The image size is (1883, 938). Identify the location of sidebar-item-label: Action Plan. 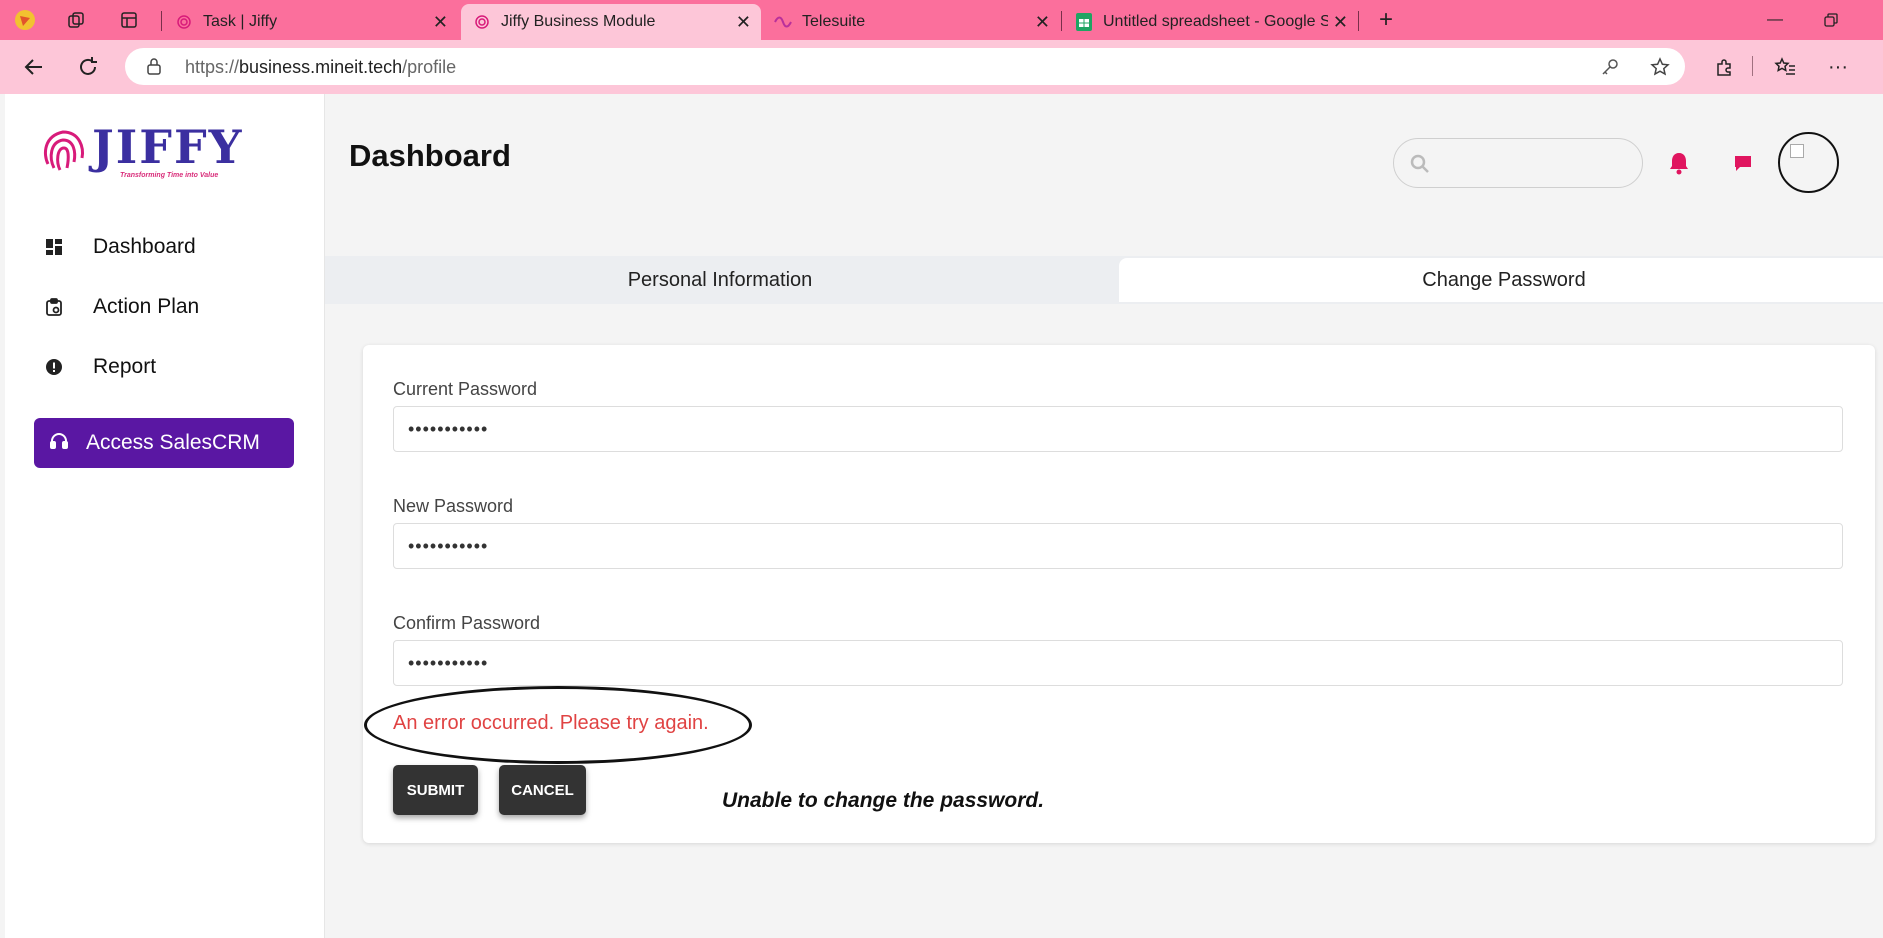
(146, 306).